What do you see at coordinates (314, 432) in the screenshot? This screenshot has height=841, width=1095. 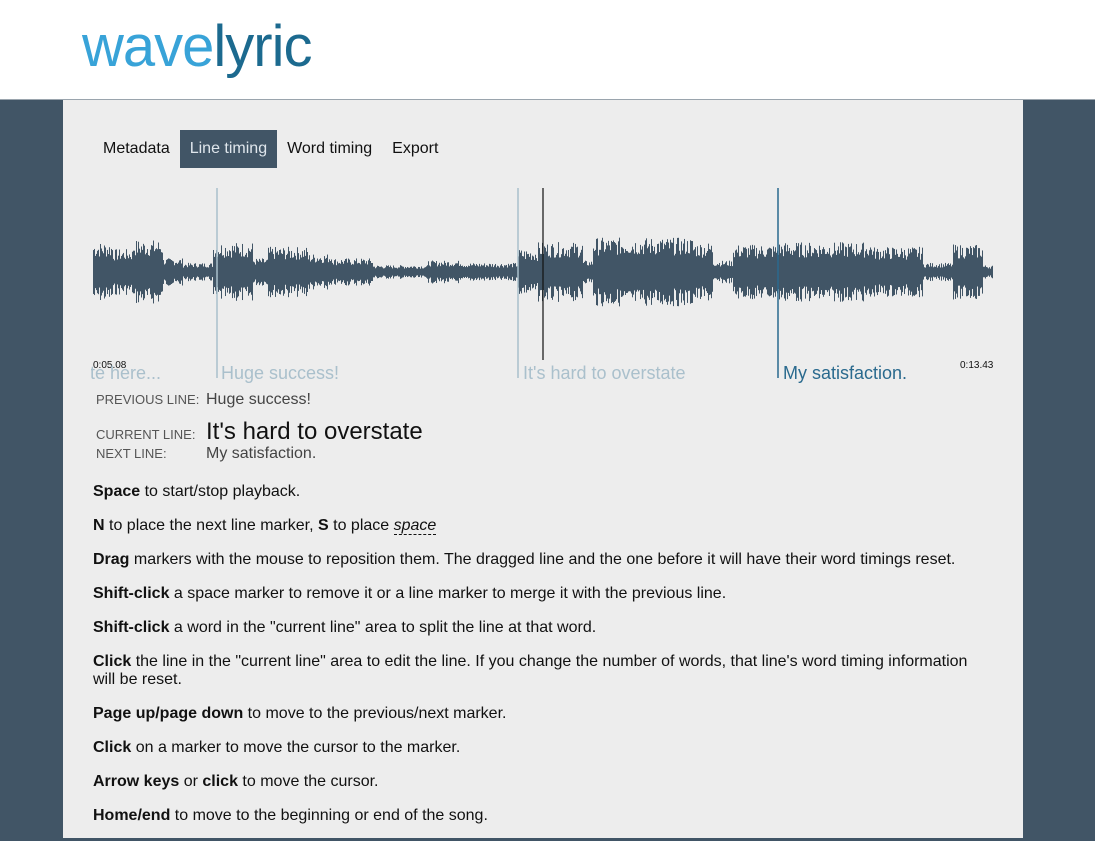 I see `current-line-value: It's hard to overstate` at bounding box center [314, 432].